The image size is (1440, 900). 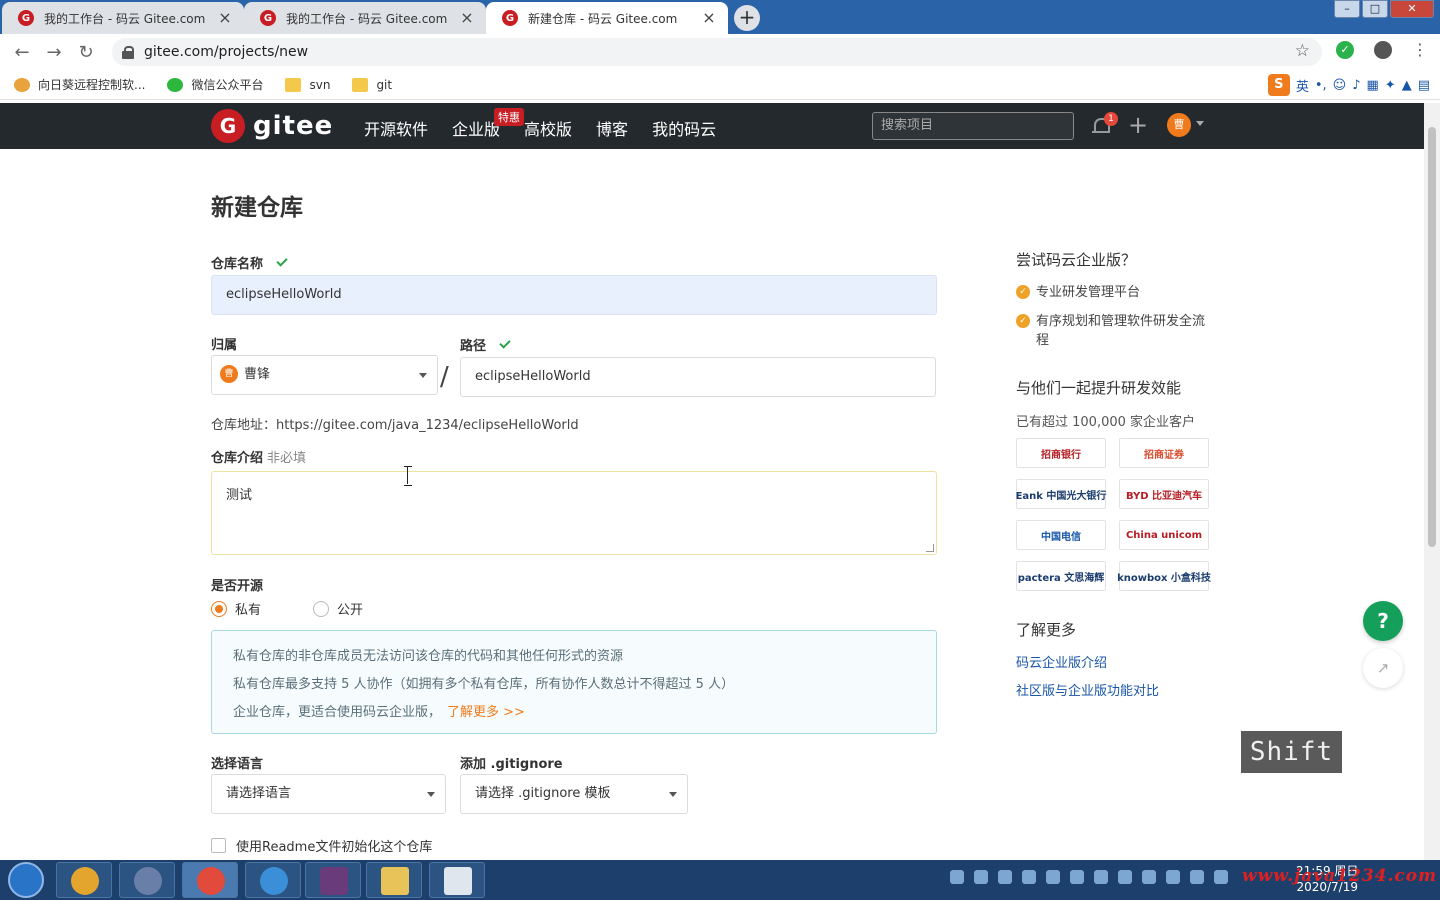 I want to click on user-avatar: 曹, so click(x=1179, y=125).